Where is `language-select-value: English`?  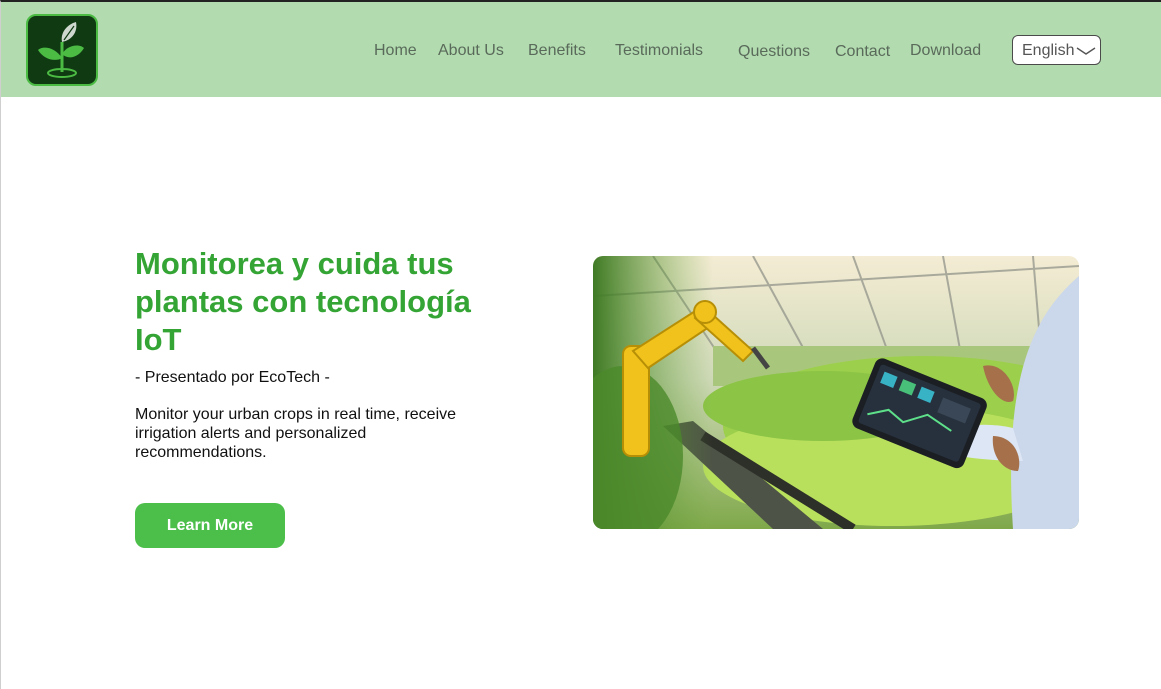
language-select-value: English is located at coordinates (1048, 50).